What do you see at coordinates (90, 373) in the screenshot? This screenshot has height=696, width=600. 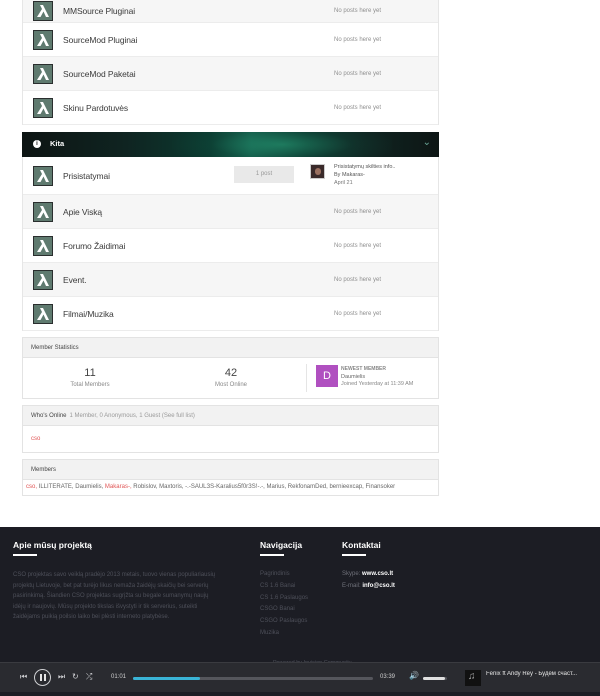 I see `total-members-count: 11` at bounding box center [90, 373].